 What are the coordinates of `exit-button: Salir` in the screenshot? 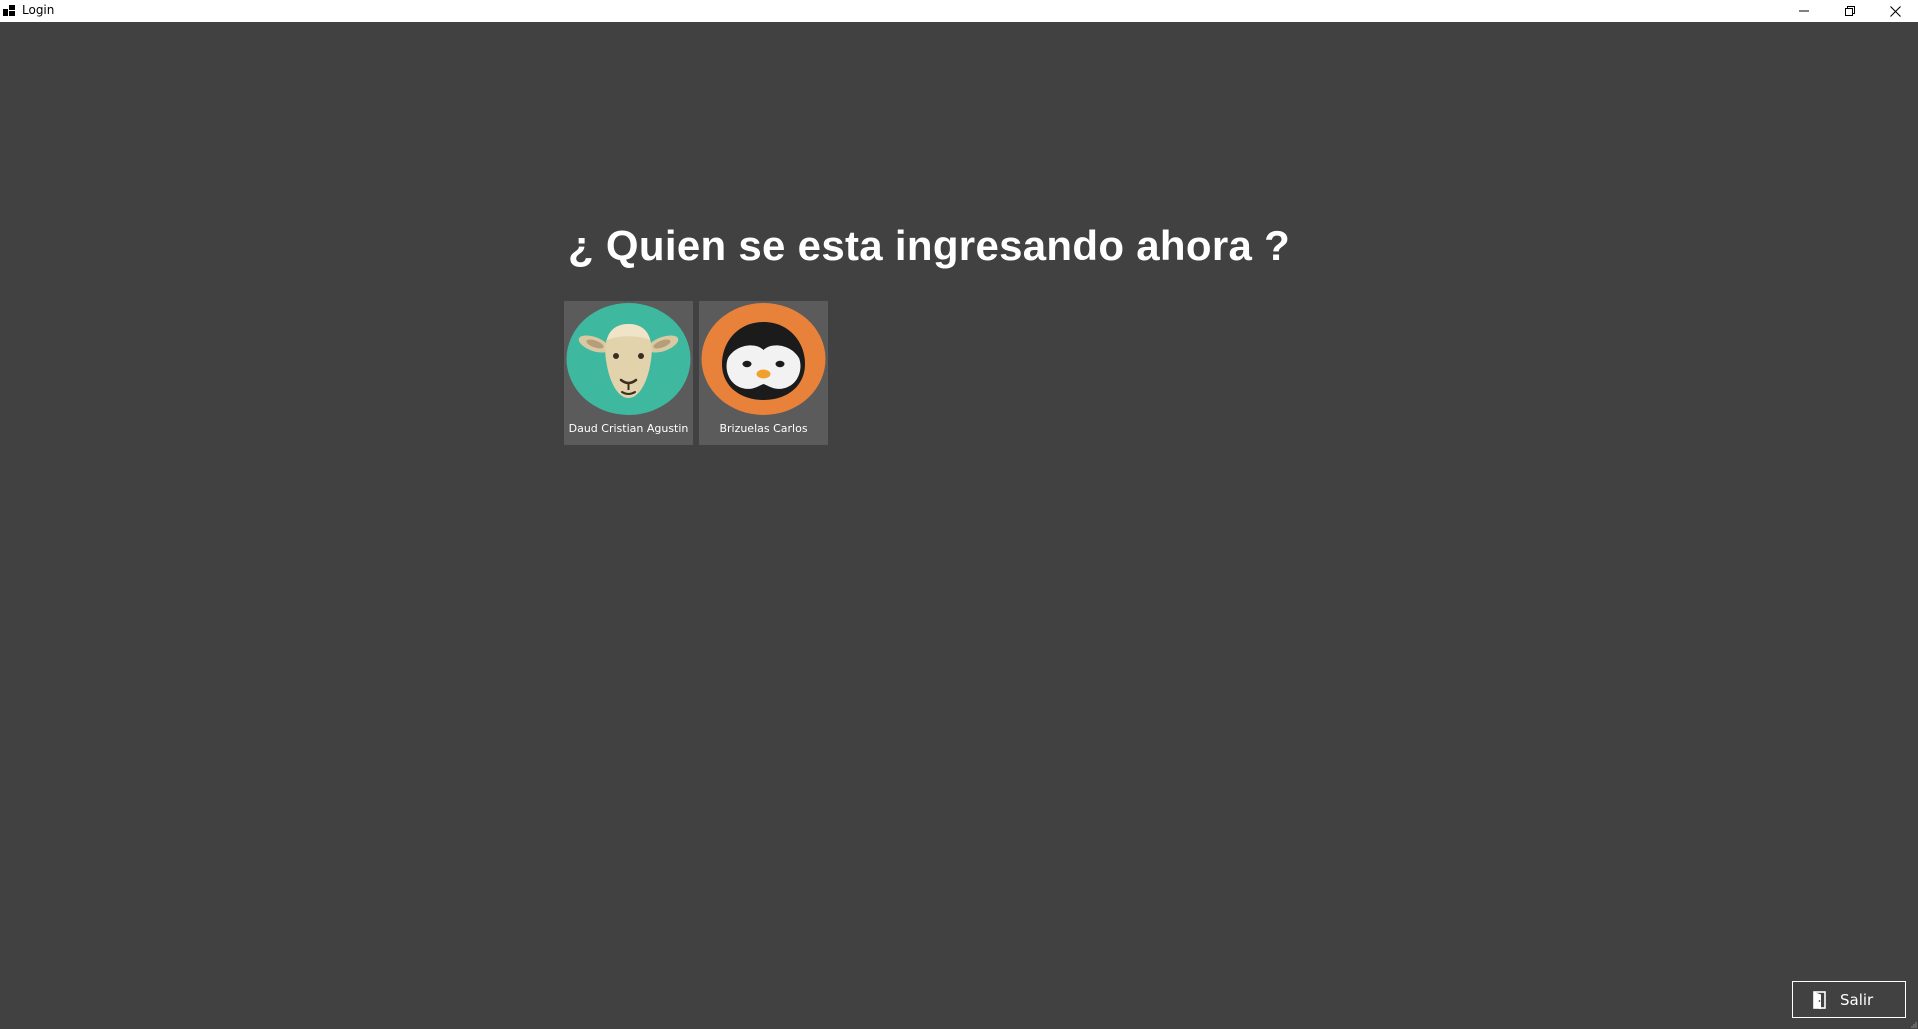 It's located at (1849, 999).